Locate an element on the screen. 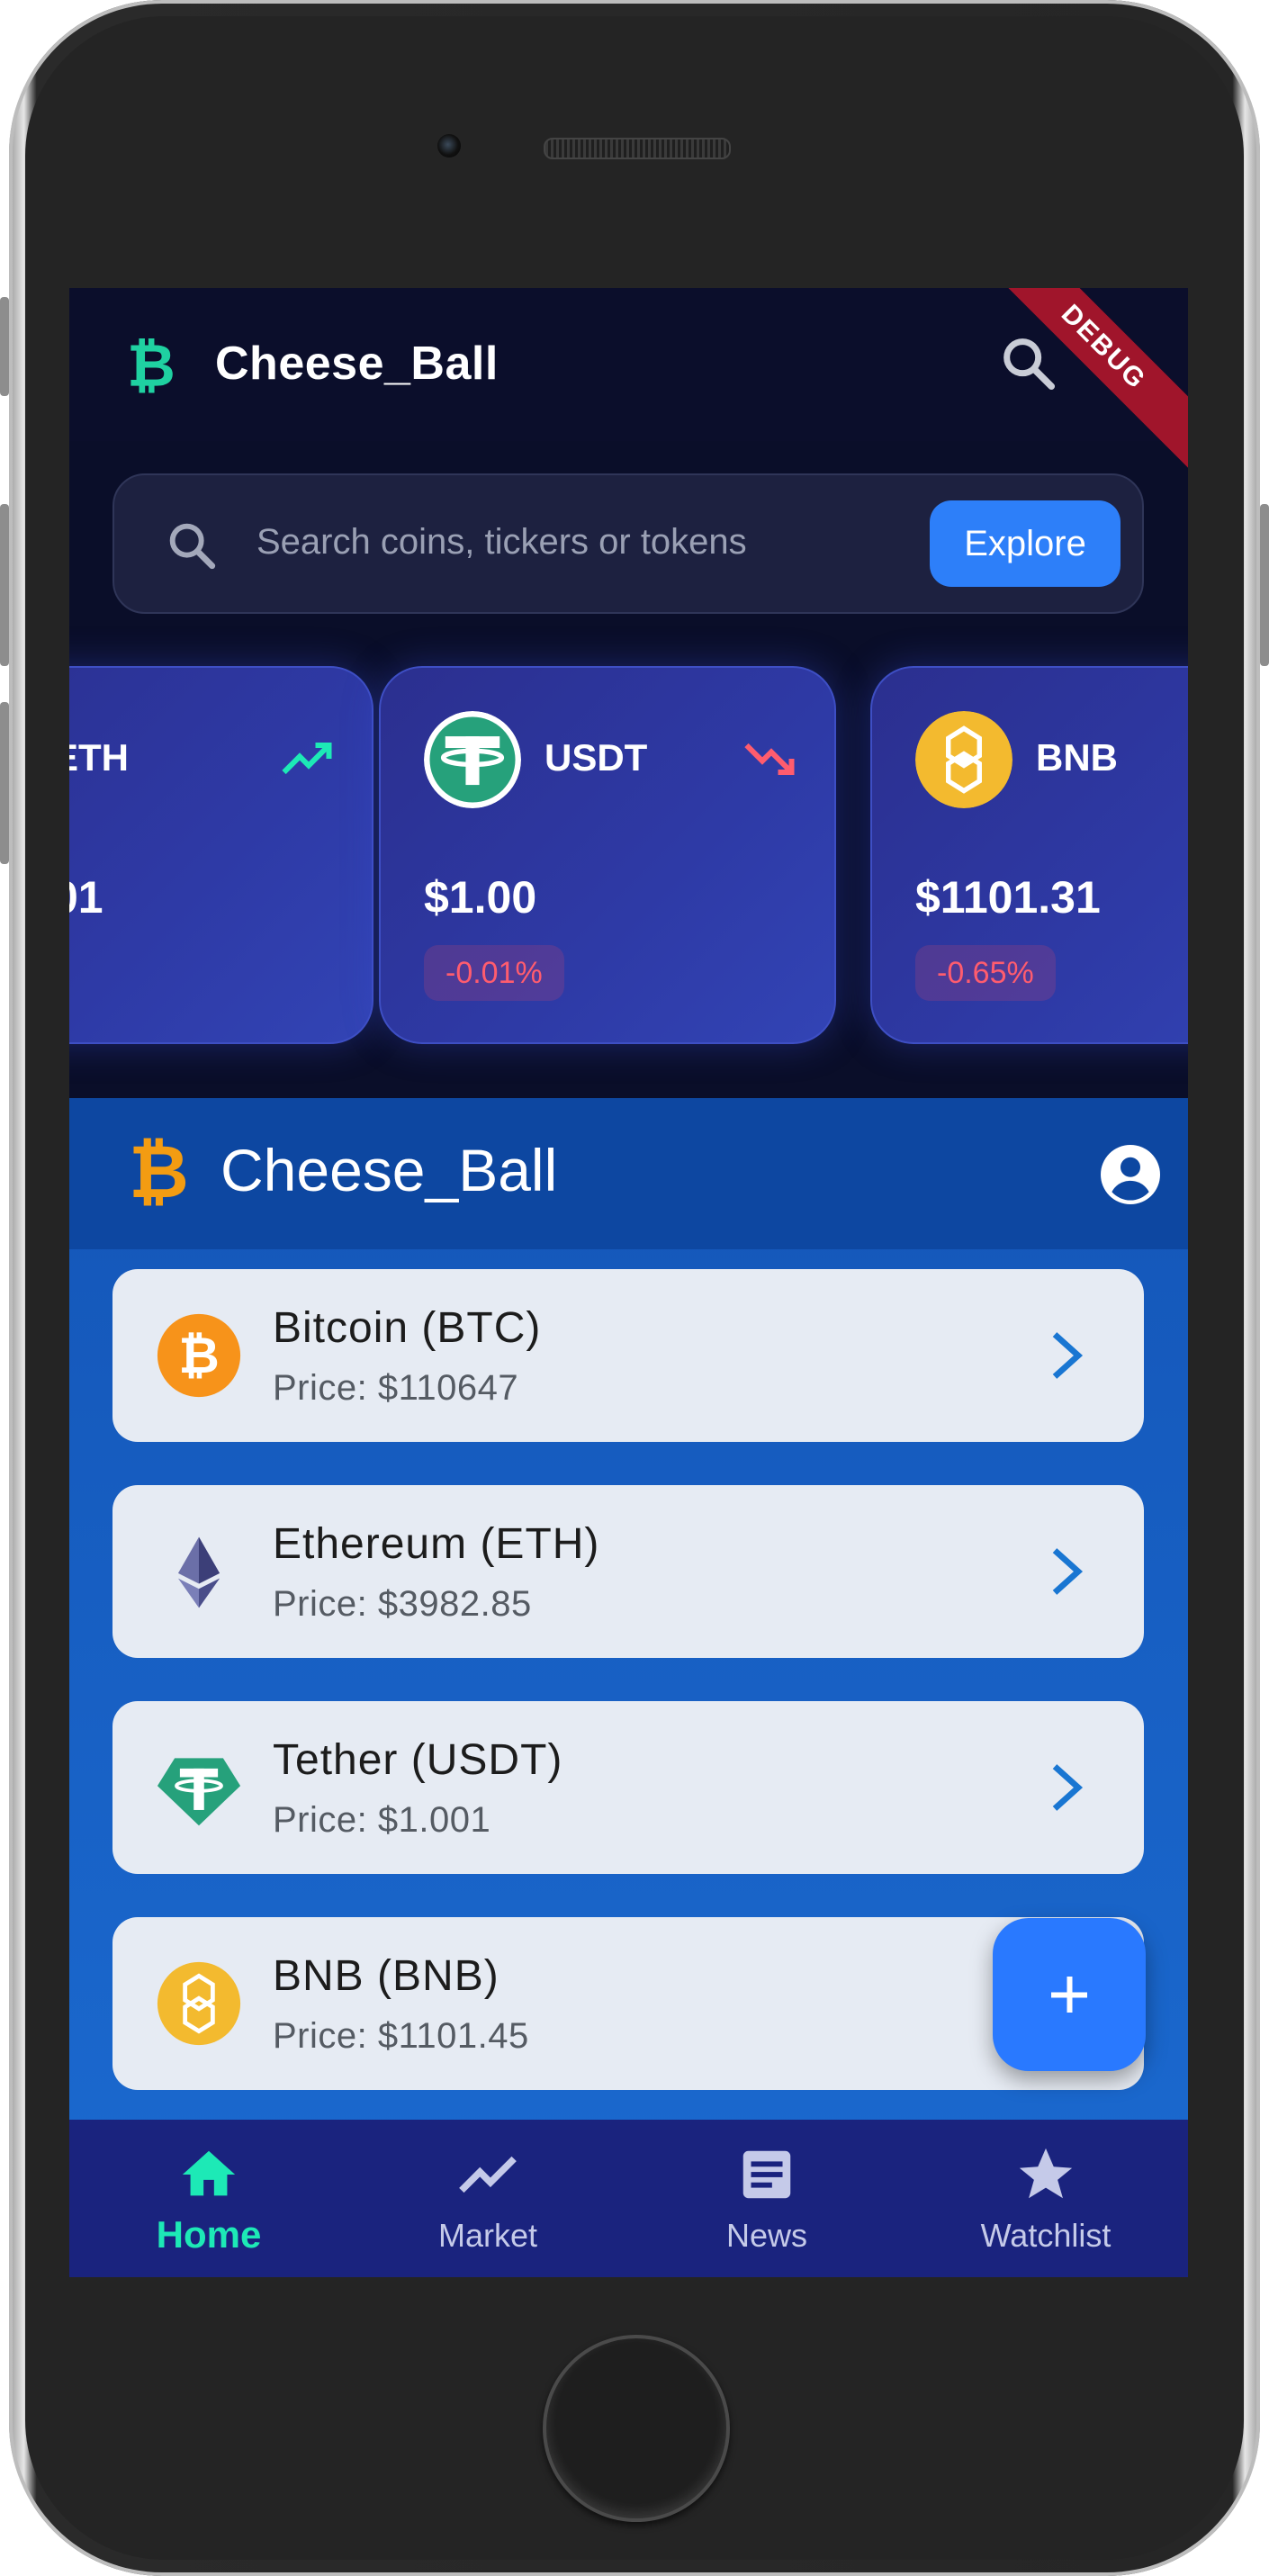  bitcoin-icon: ₿ is located at coordinates (199, 1355).